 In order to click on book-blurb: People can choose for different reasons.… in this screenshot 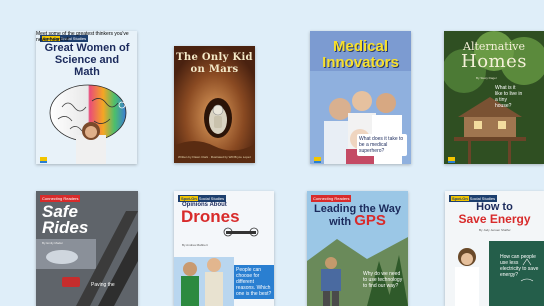, I will do `click(254, 282)`.